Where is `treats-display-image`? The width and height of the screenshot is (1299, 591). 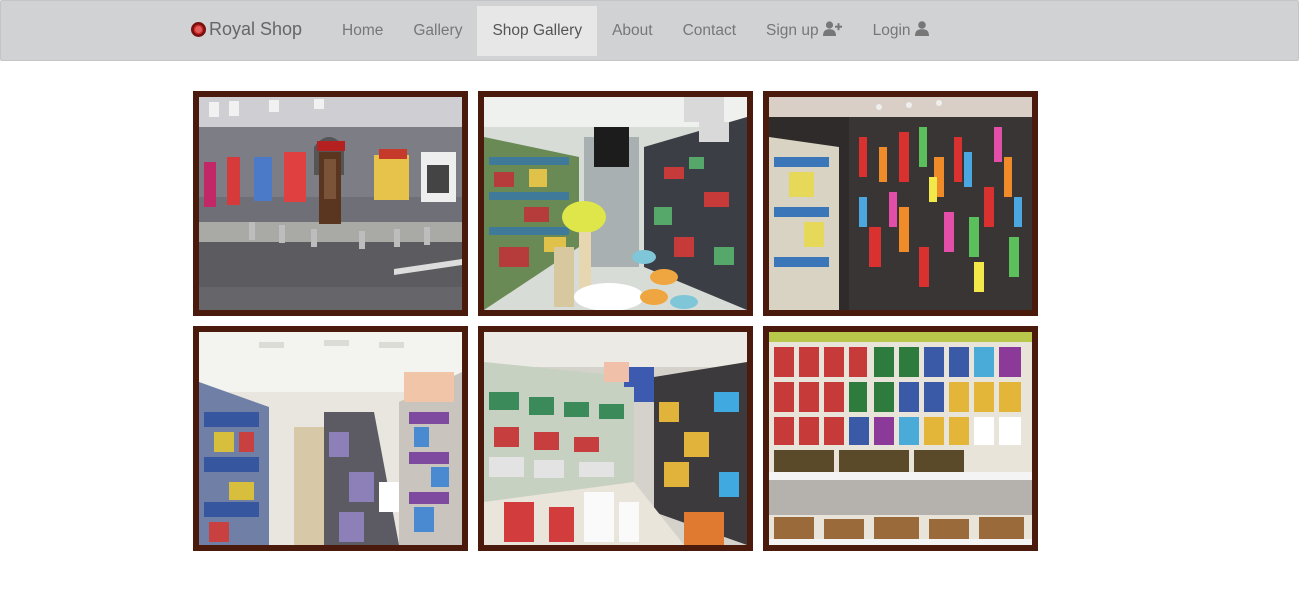 treats-display-image is located at coordinates (900, 438).